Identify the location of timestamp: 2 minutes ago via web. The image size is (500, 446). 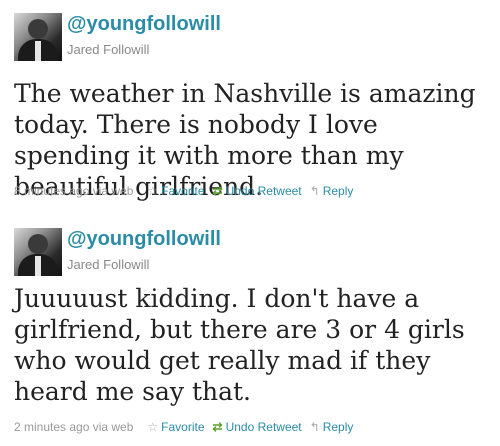
(73, 427).